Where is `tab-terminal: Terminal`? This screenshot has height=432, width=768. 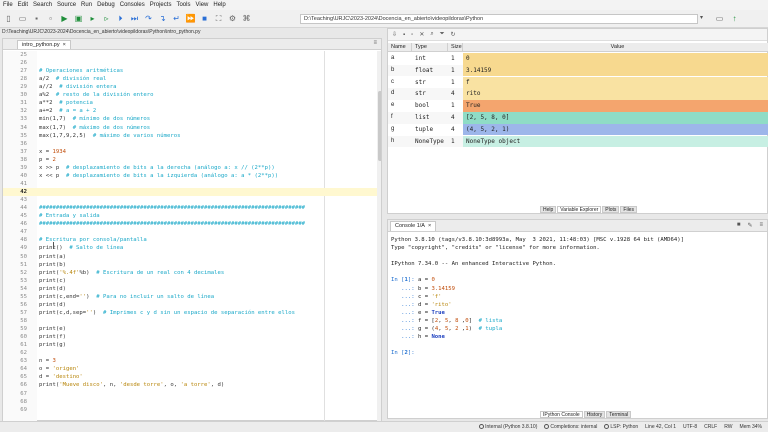 tab-terminal: Terminal is located at coordinates (619, 414).